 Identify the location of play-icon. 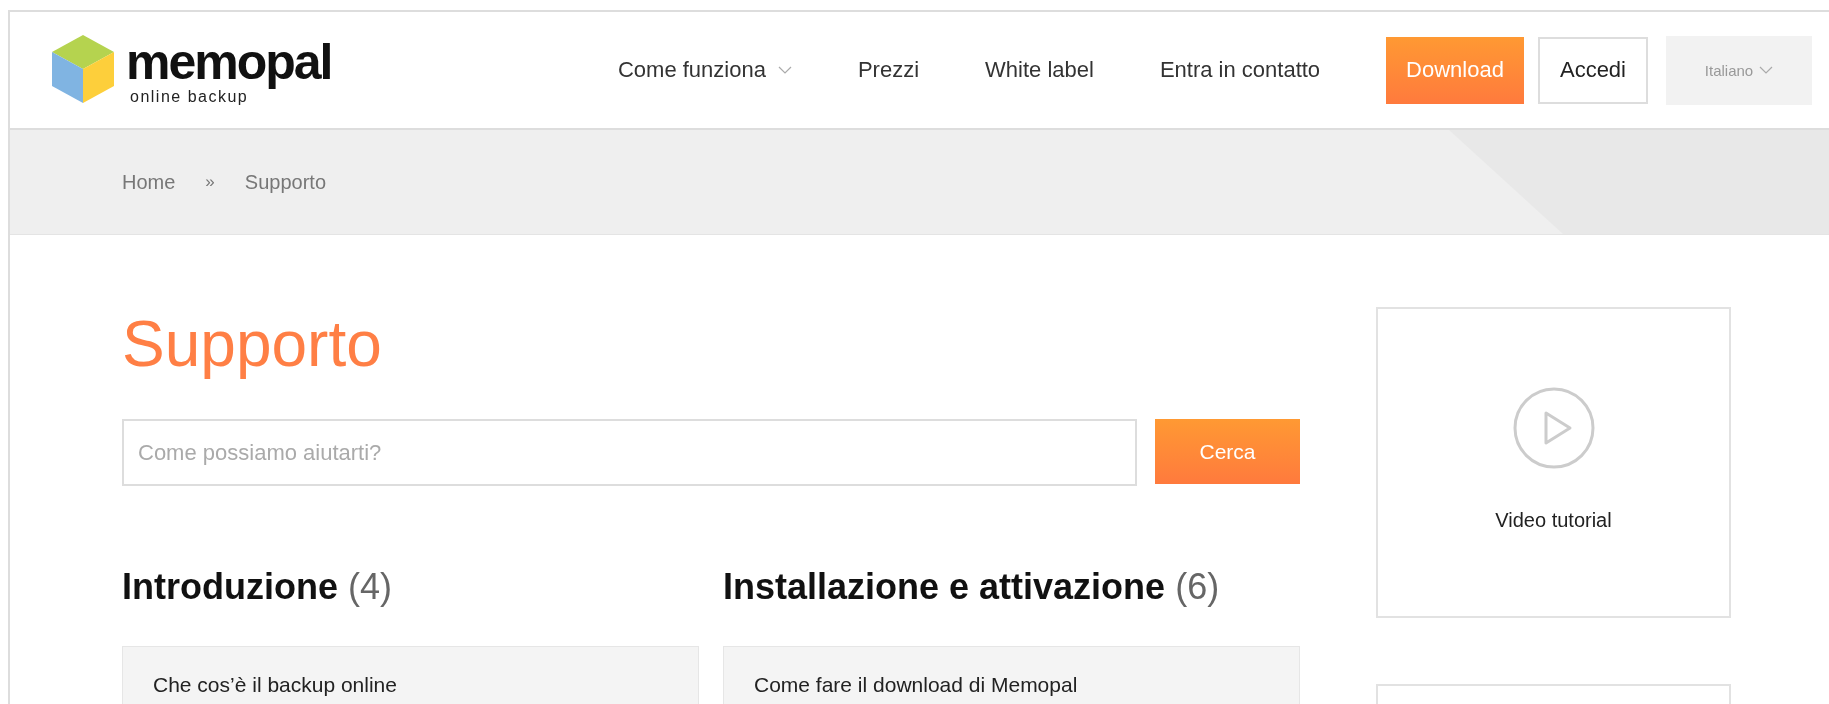
(1553, 428).